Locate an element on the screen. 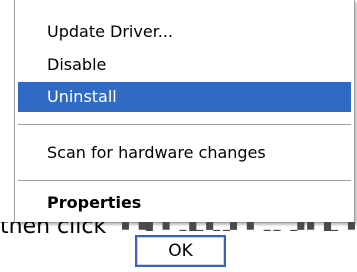 The image size is (357, 272). menu-item-disable: Disable is located at coordinates (184, 65).